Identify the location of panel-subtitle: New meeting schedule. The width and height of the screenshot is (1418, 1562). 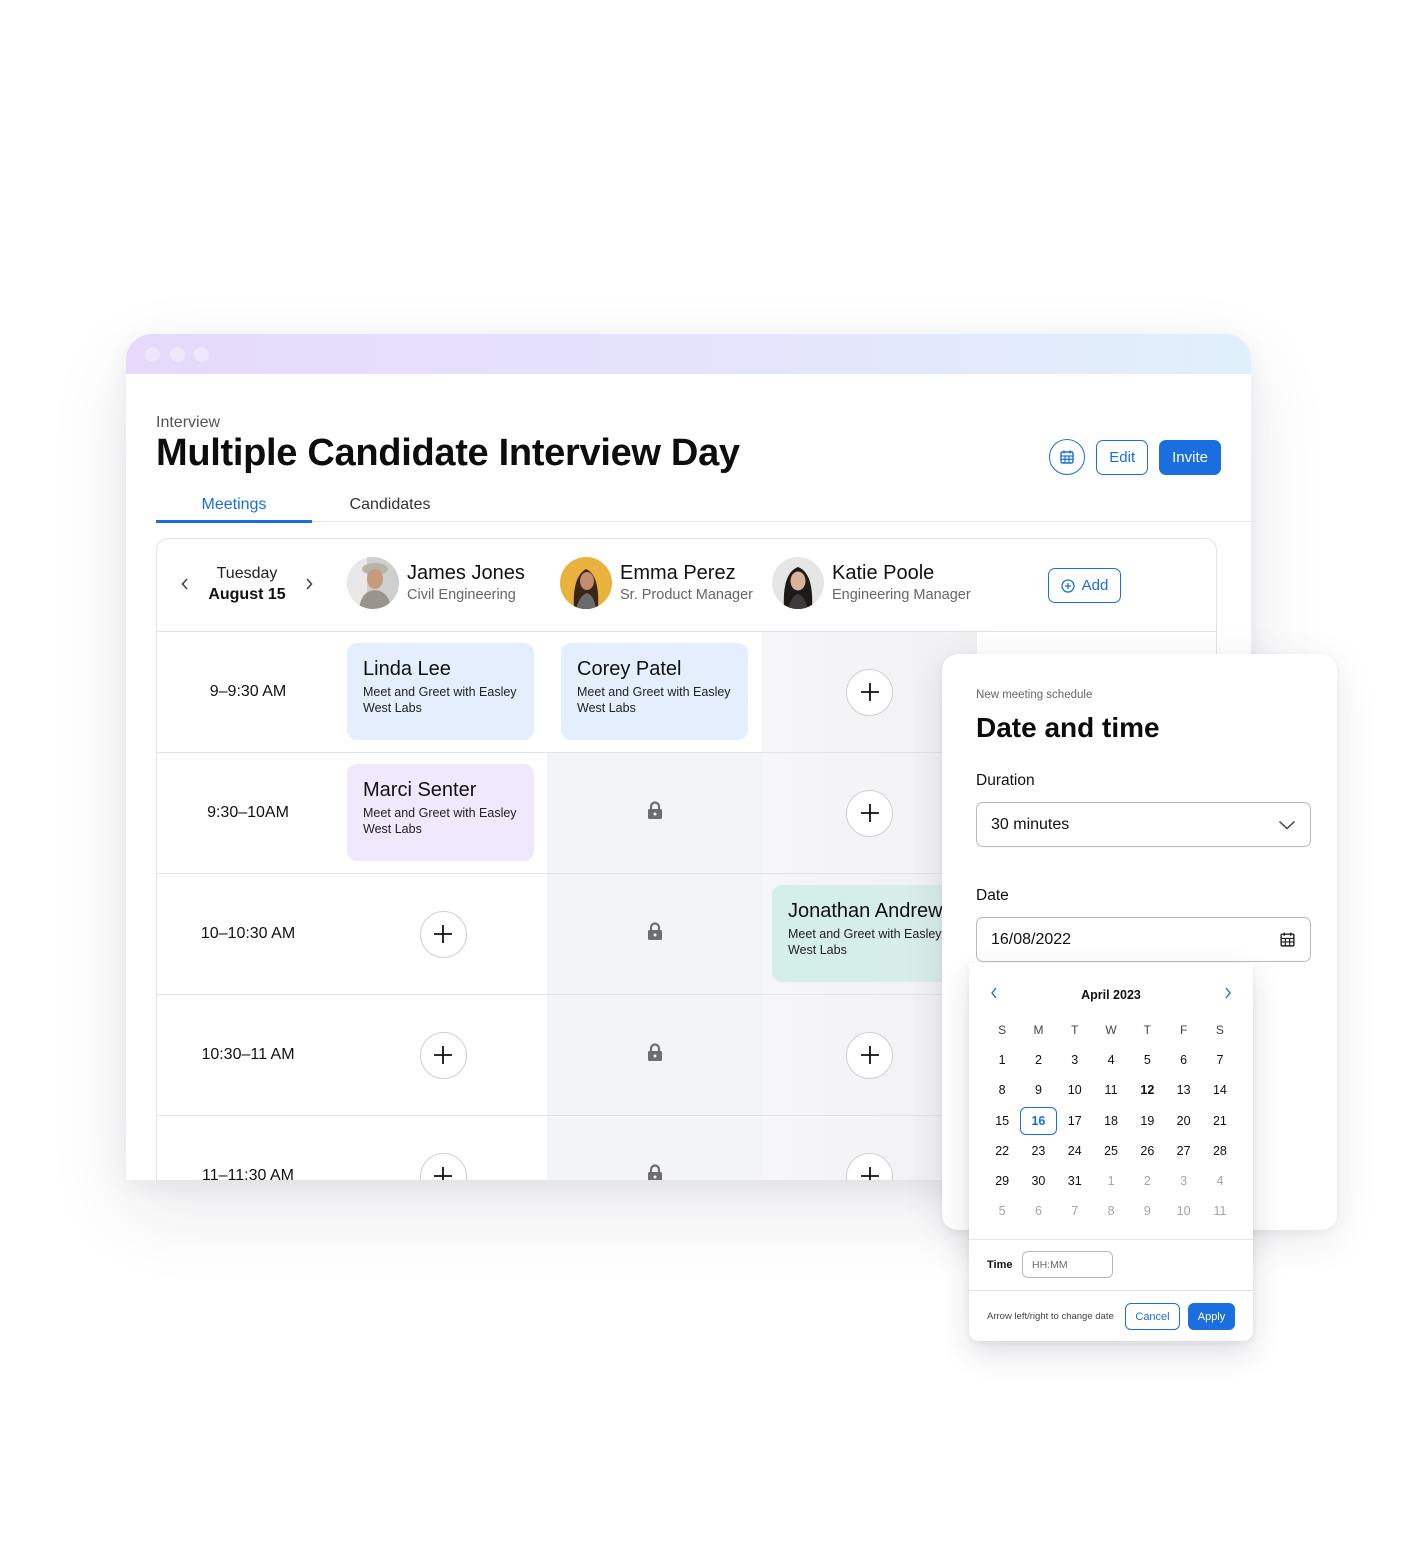
(1034, 695).